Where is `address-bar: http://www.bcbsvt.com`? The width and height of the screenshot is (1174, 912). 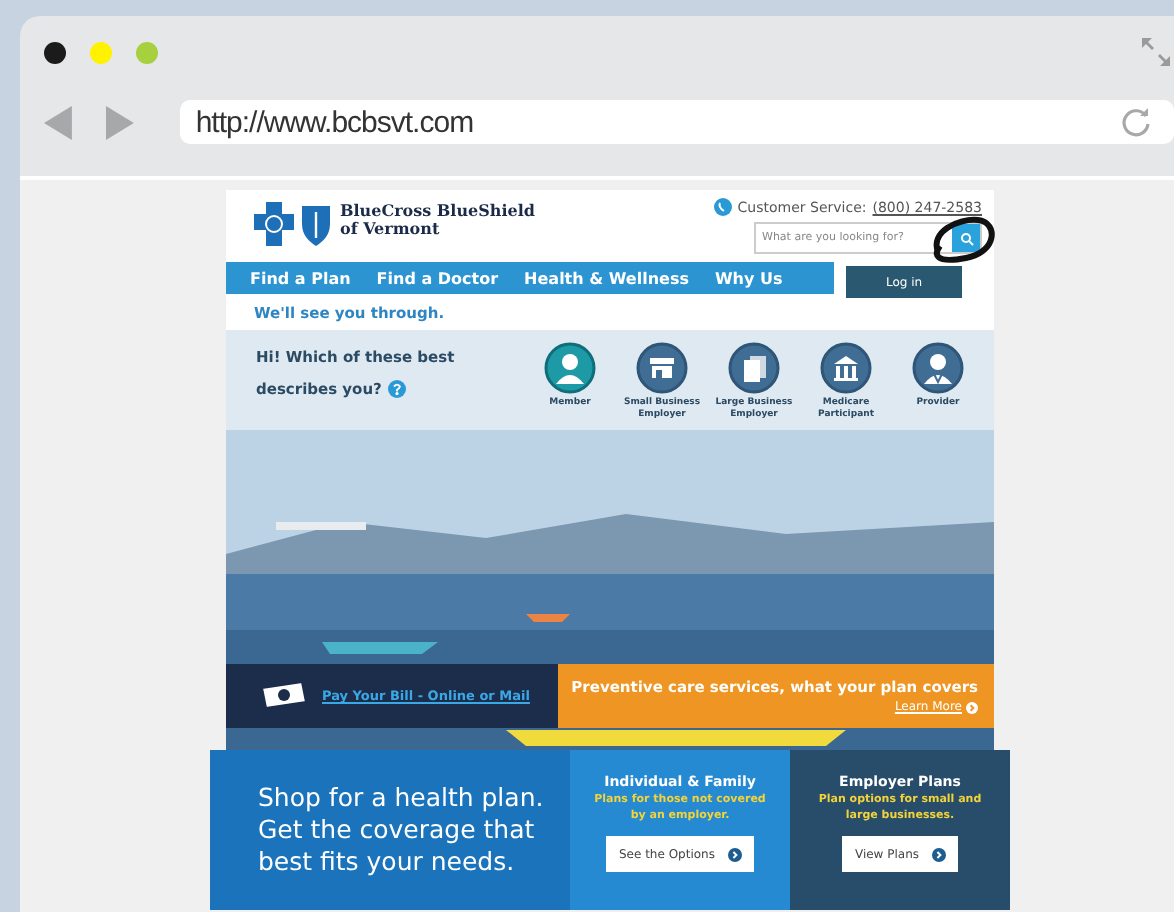 address-bar: http://www.bcbsvt.com is located at coordinates (676, 122).